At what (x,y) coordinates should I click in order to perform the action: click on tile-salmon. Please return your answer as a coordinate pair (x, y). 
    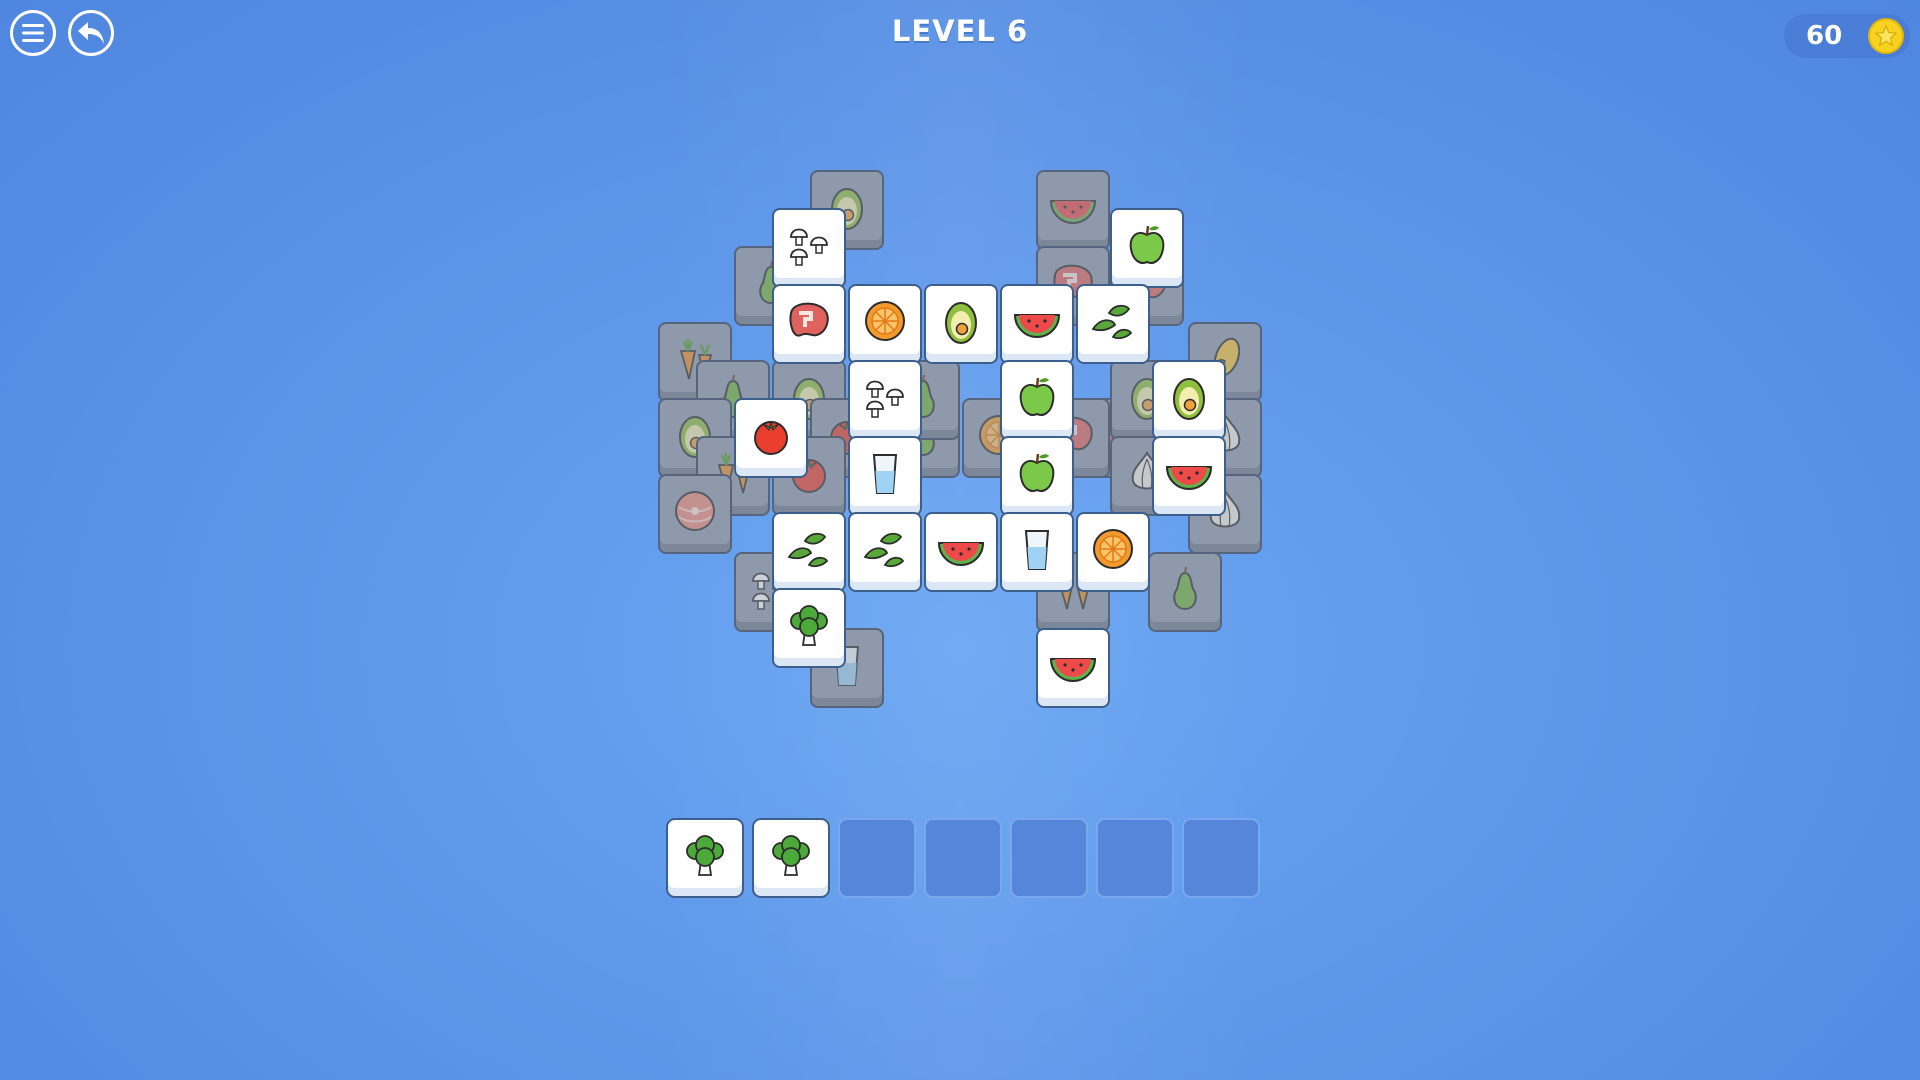
    Looking at the image, I should click on (695, 514).